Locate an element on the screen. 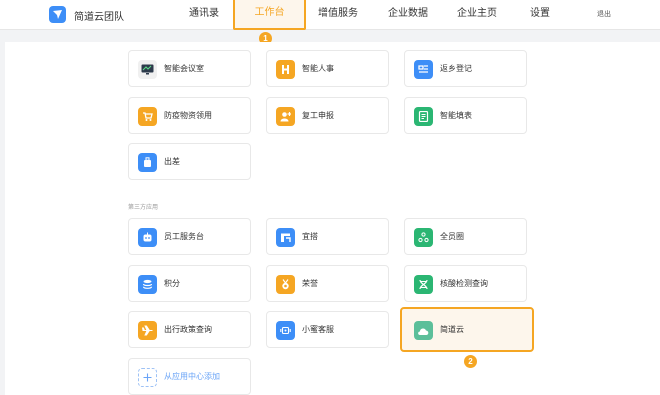 This screenshot has width=660, height=395. return-home-icon is located at coordinates (423, 69).